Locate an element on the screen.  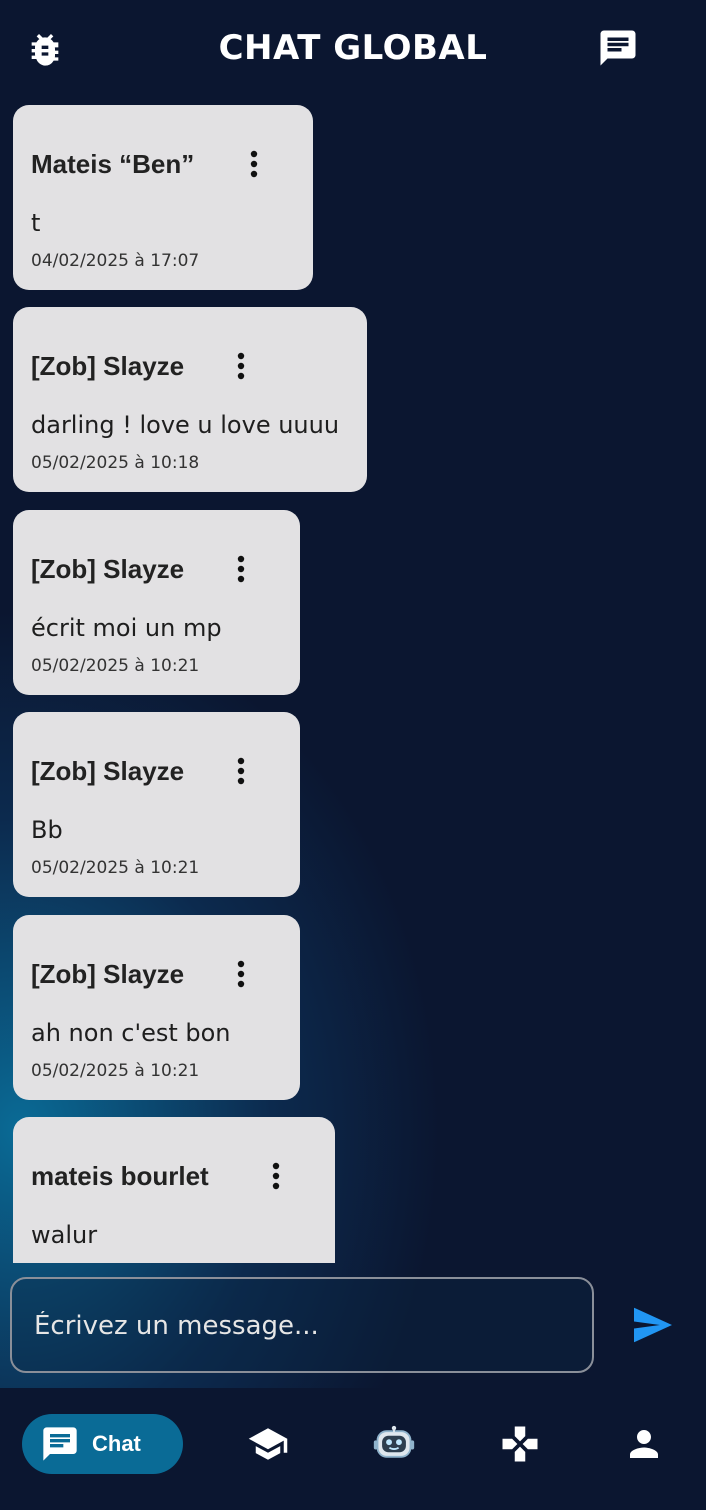
chat-icon is located at coordinates (60, 1444).